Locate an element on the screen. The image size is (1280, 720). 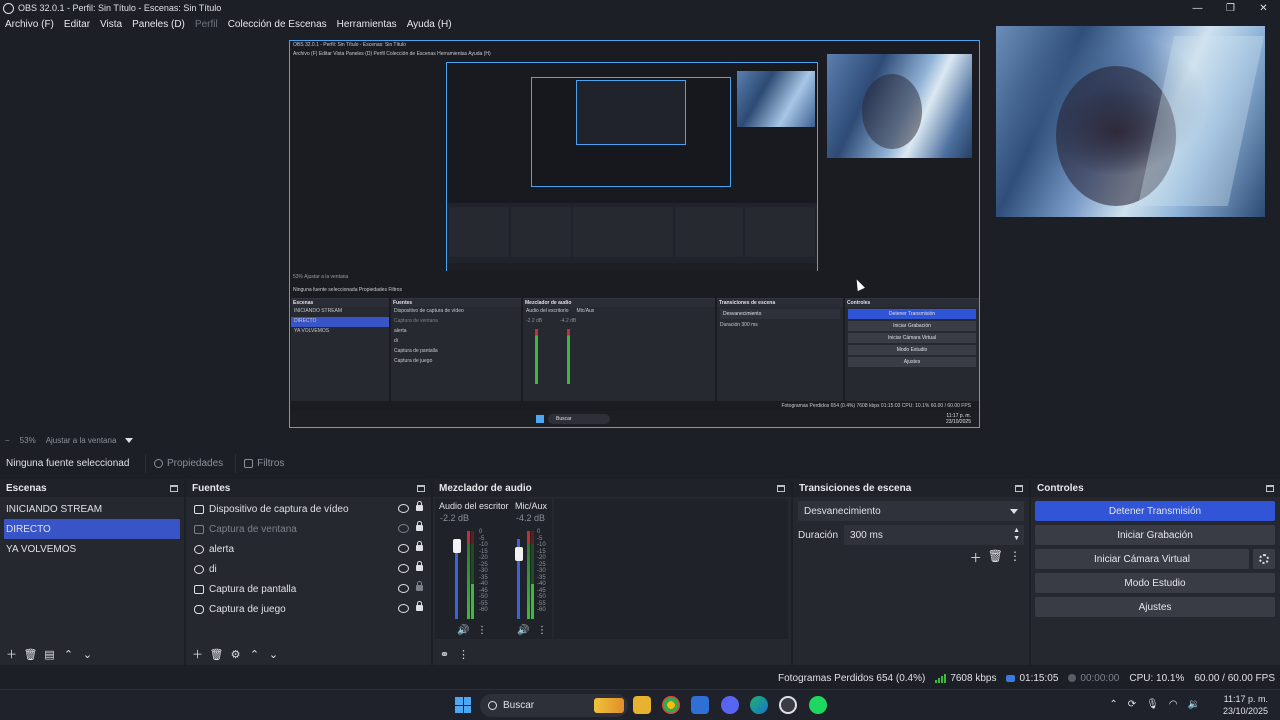
transition-select: Desvanecimiento is located at coordinates (911, 511).